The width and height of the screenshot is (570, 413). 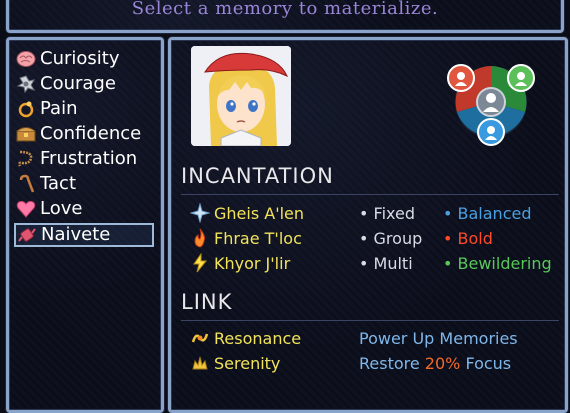 What do you see at coordinates (200, 263) in the screenshot?
I see `lightning-icon` at bounding box center [200, 263].